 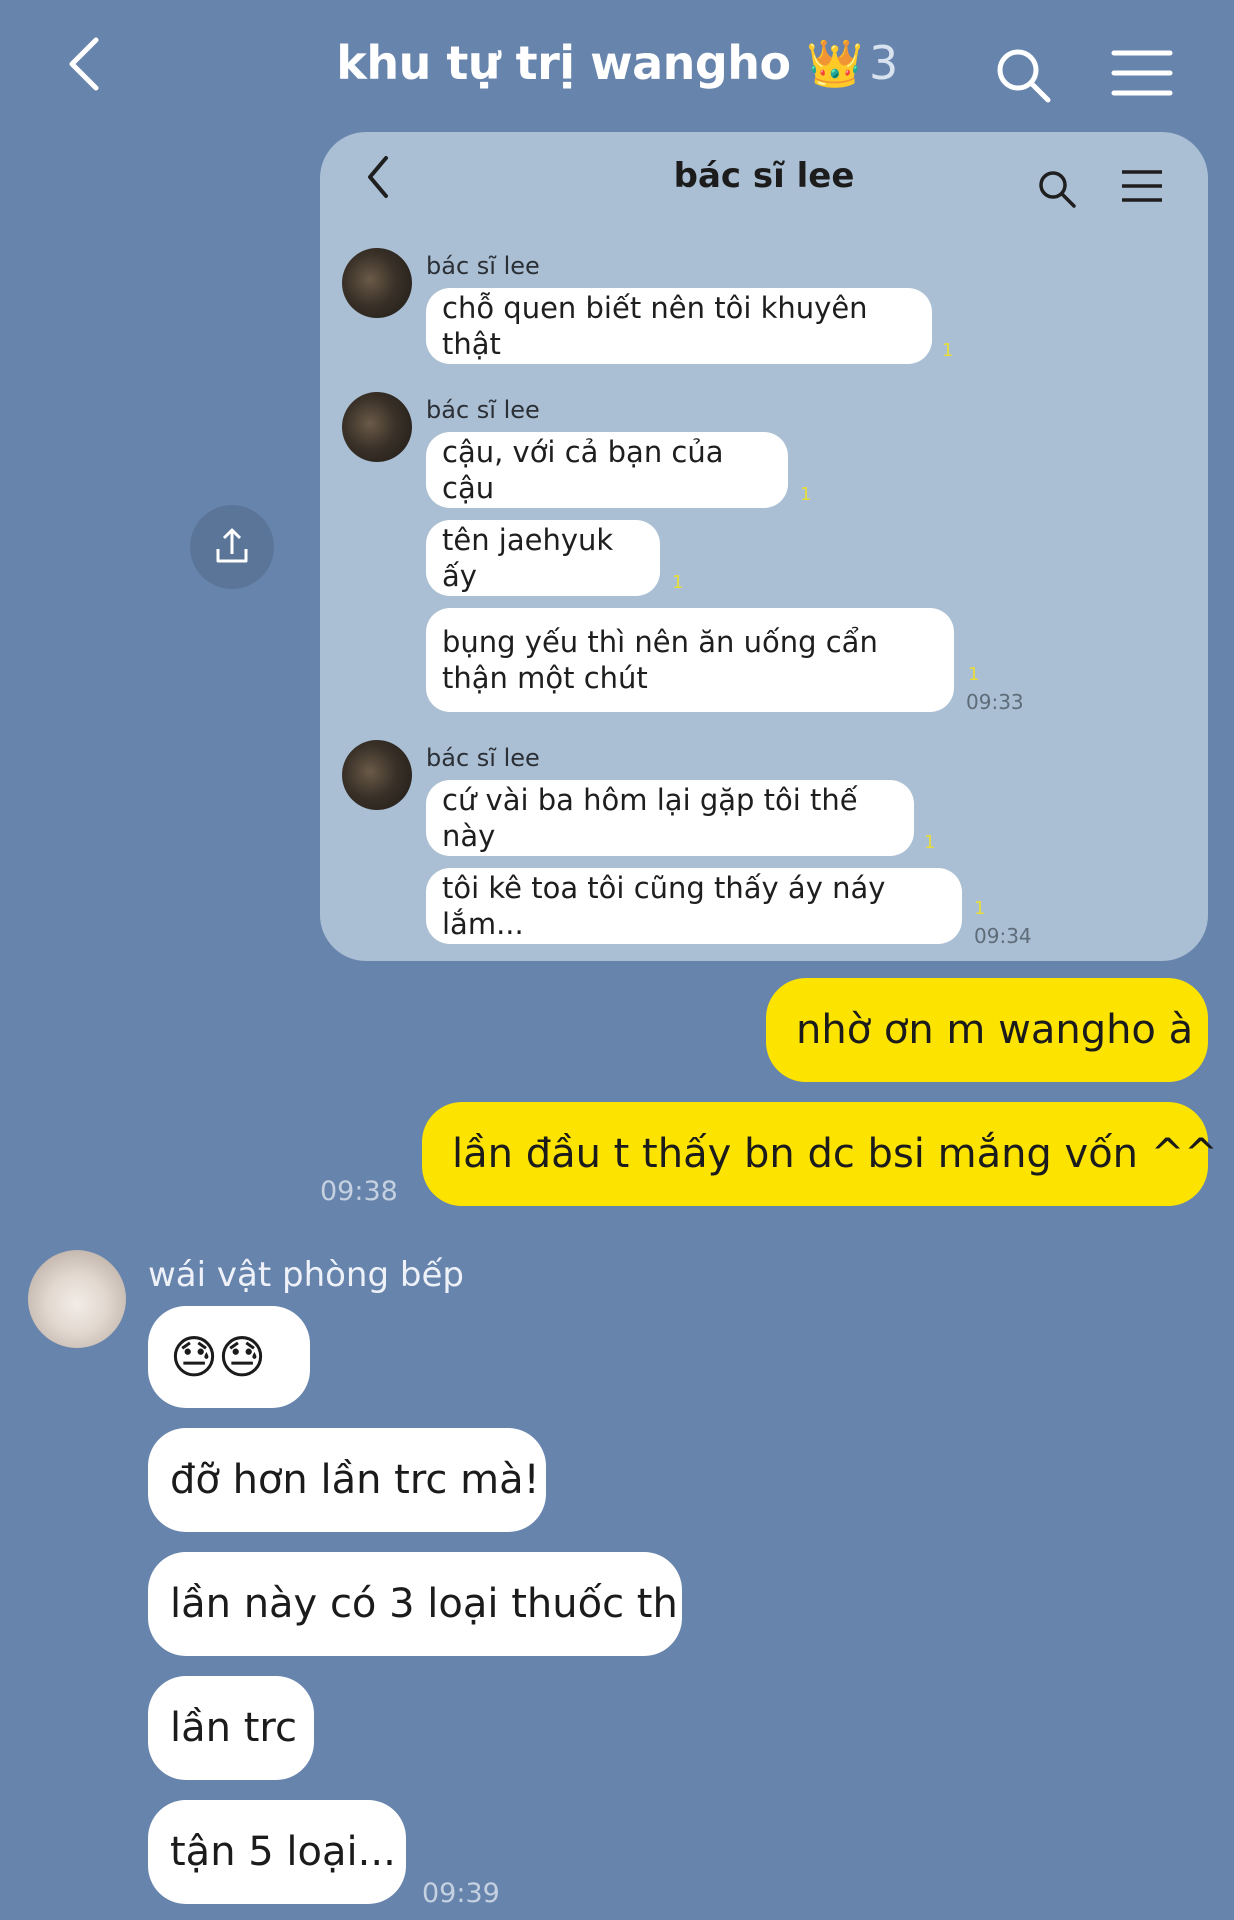 I want to click on member-count: 3, so click(x=883, y=63).